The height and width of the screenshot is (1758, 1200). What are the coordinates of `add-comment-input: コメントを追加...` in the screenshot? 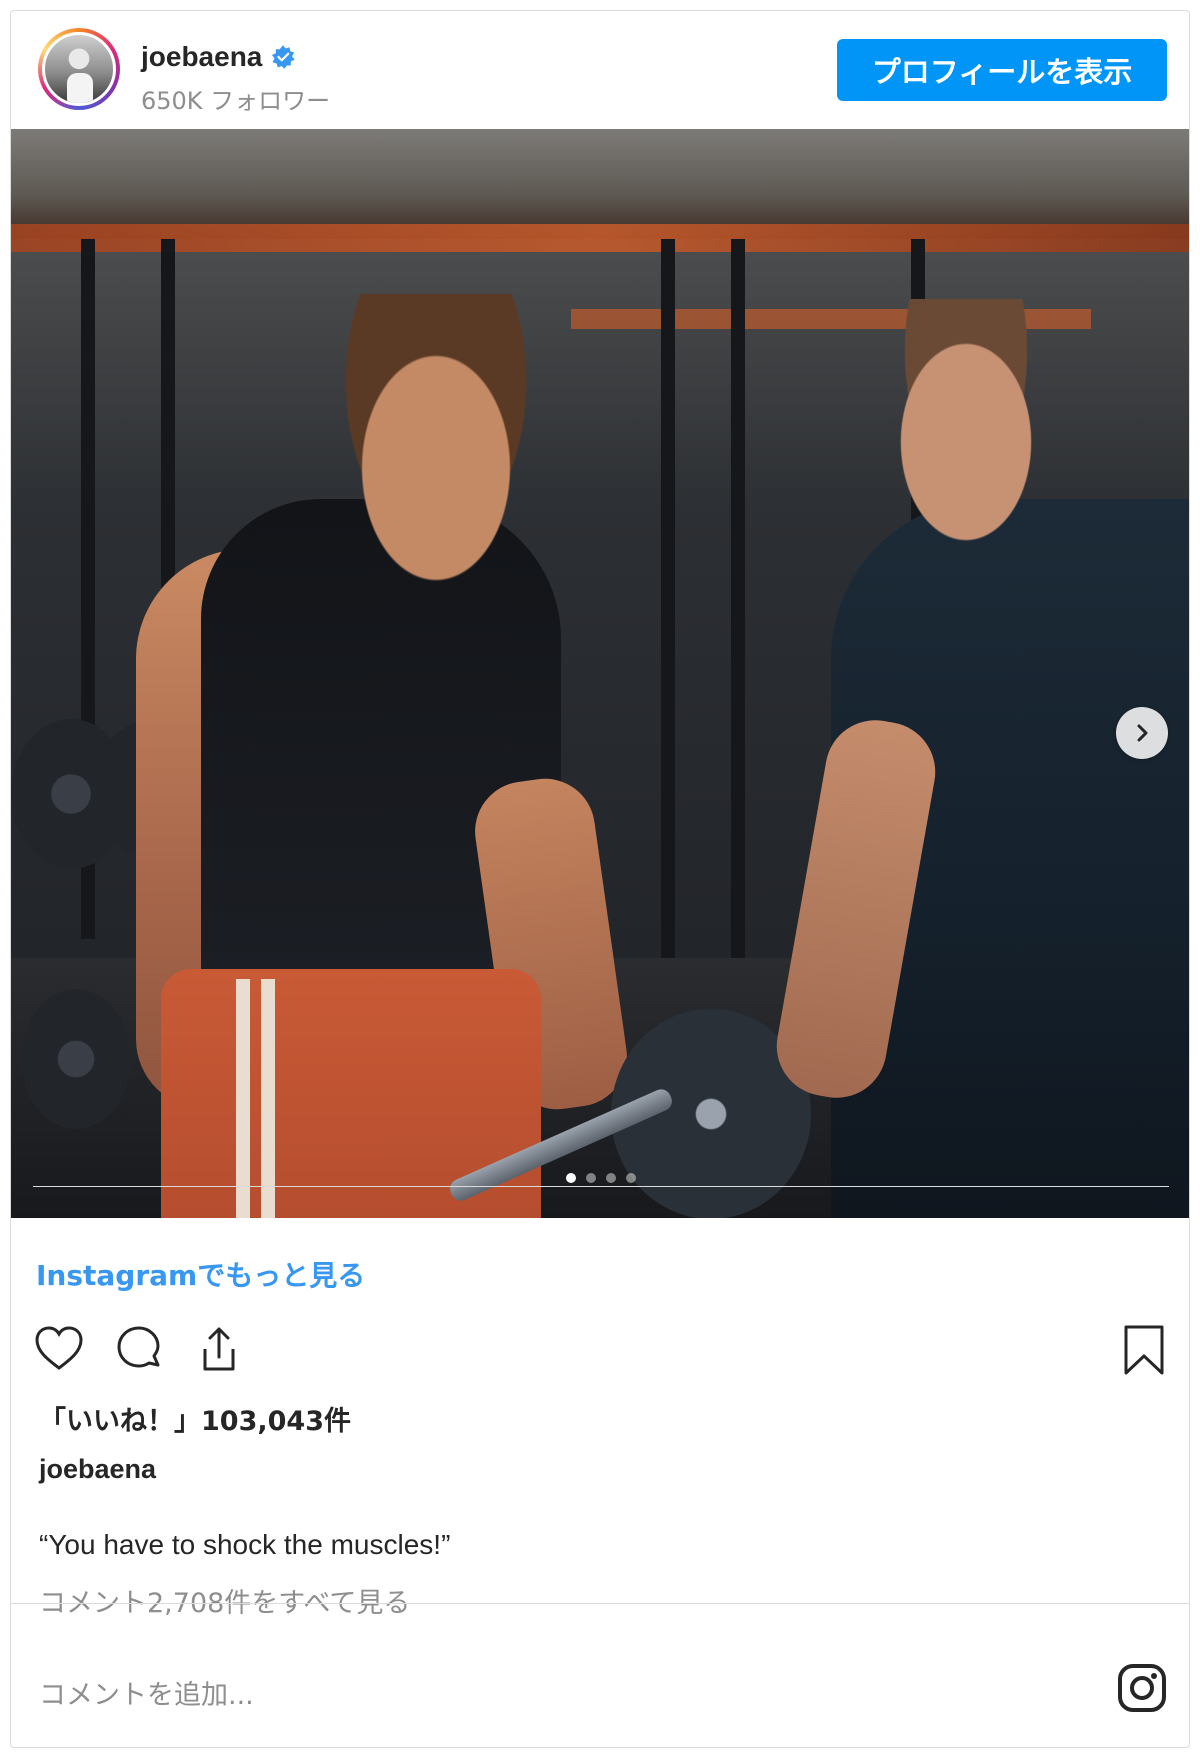 It's located at (146, 1692).